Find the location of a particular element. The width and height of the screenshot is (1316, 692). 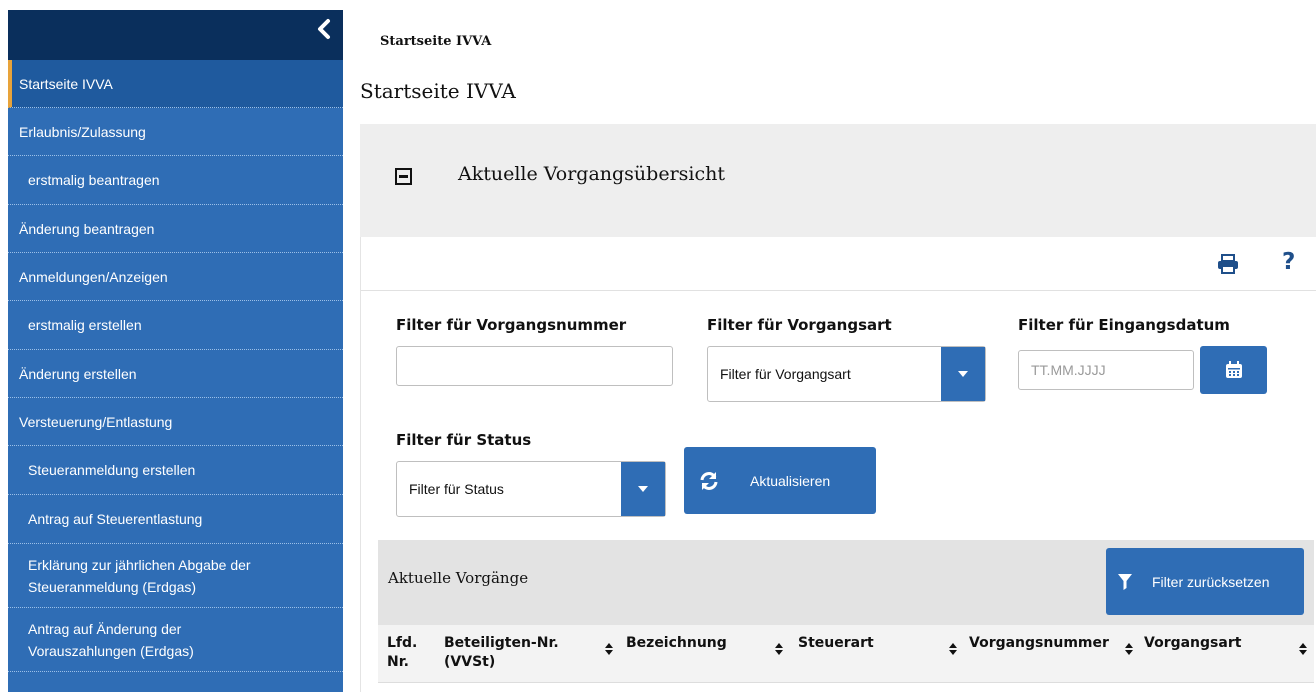

minus-square-icon is located at coordinates (403, 176).